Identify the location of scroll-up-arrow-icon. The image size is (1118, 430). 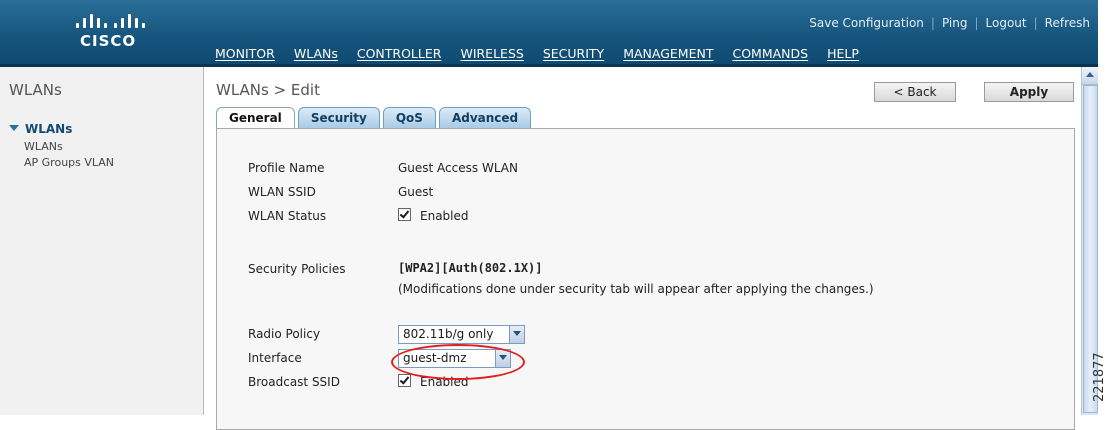
(1090, 76).